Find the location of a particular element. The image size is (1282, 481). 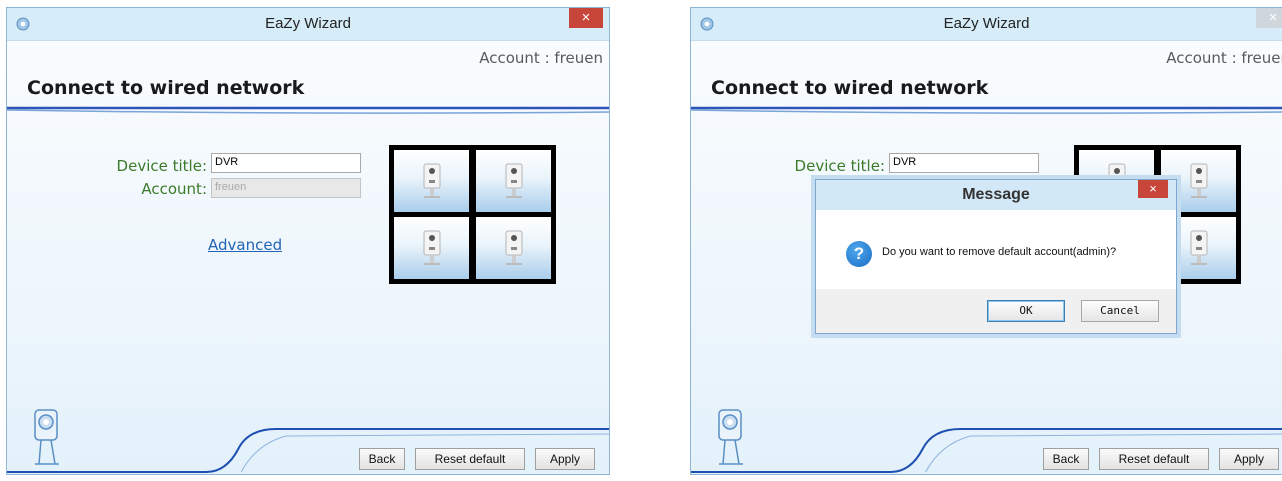

ok-button: OK is located at coordinates (1026, 311).